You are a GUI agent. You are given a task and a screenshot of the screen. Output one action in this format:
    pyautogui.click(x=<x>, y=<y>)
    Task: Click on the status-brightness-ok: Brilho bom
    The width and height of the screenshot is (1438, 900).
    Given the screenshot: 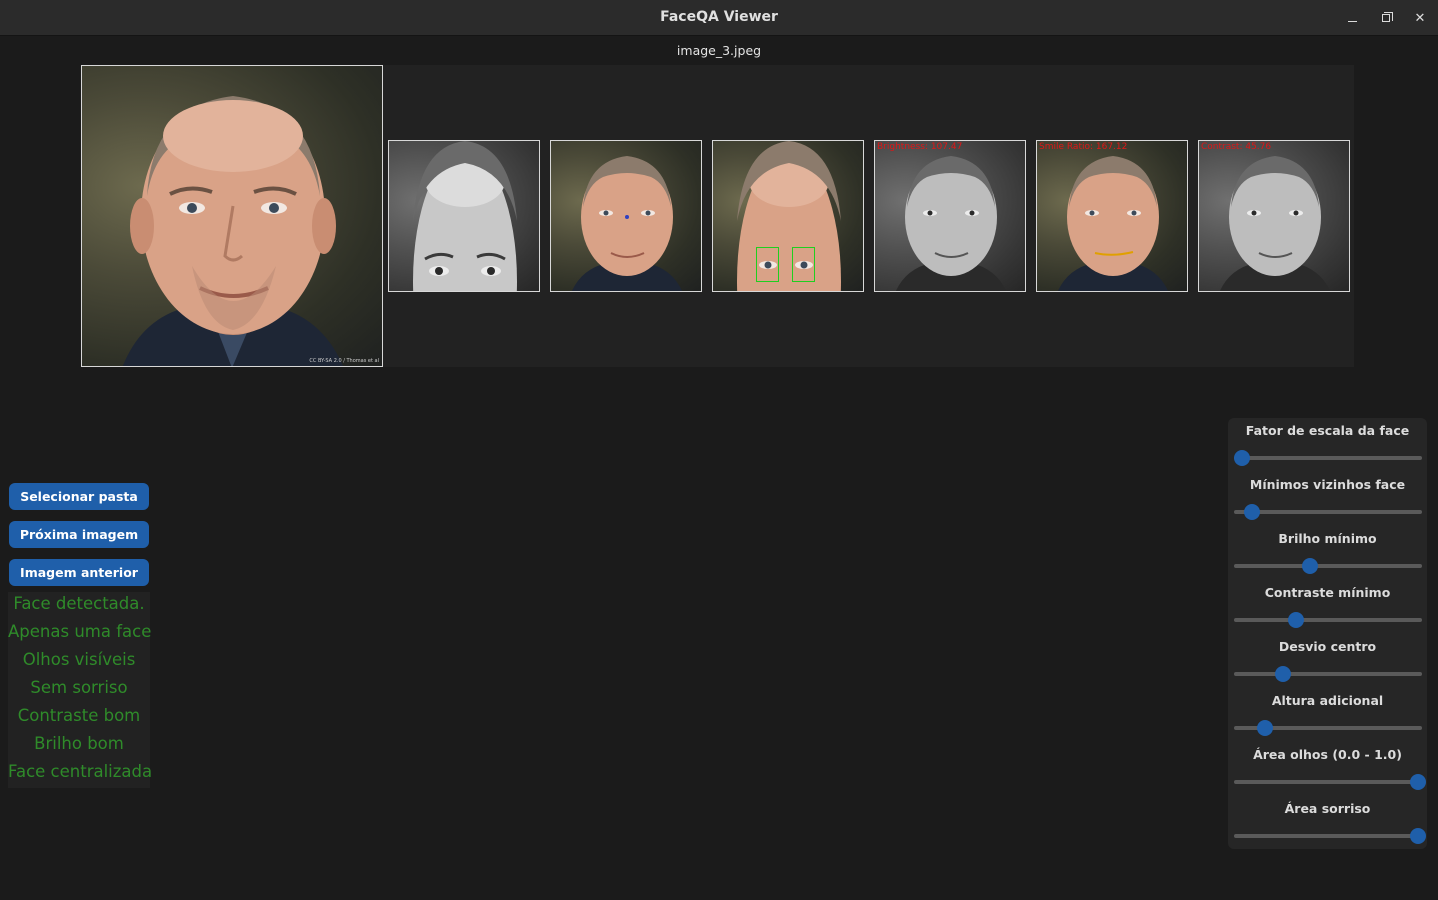 What is the action you would take?
    pyautogui.click(x=79, y=743)
    